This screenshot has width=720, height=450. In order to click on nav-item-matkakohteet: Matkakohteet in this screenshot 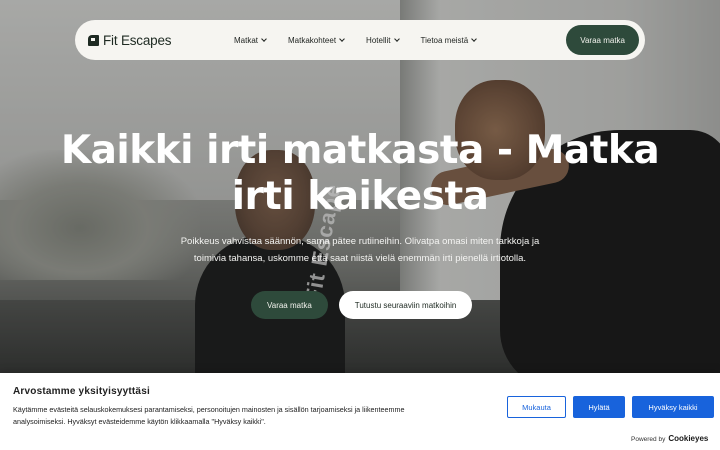, I will do `click(316, 40)`.